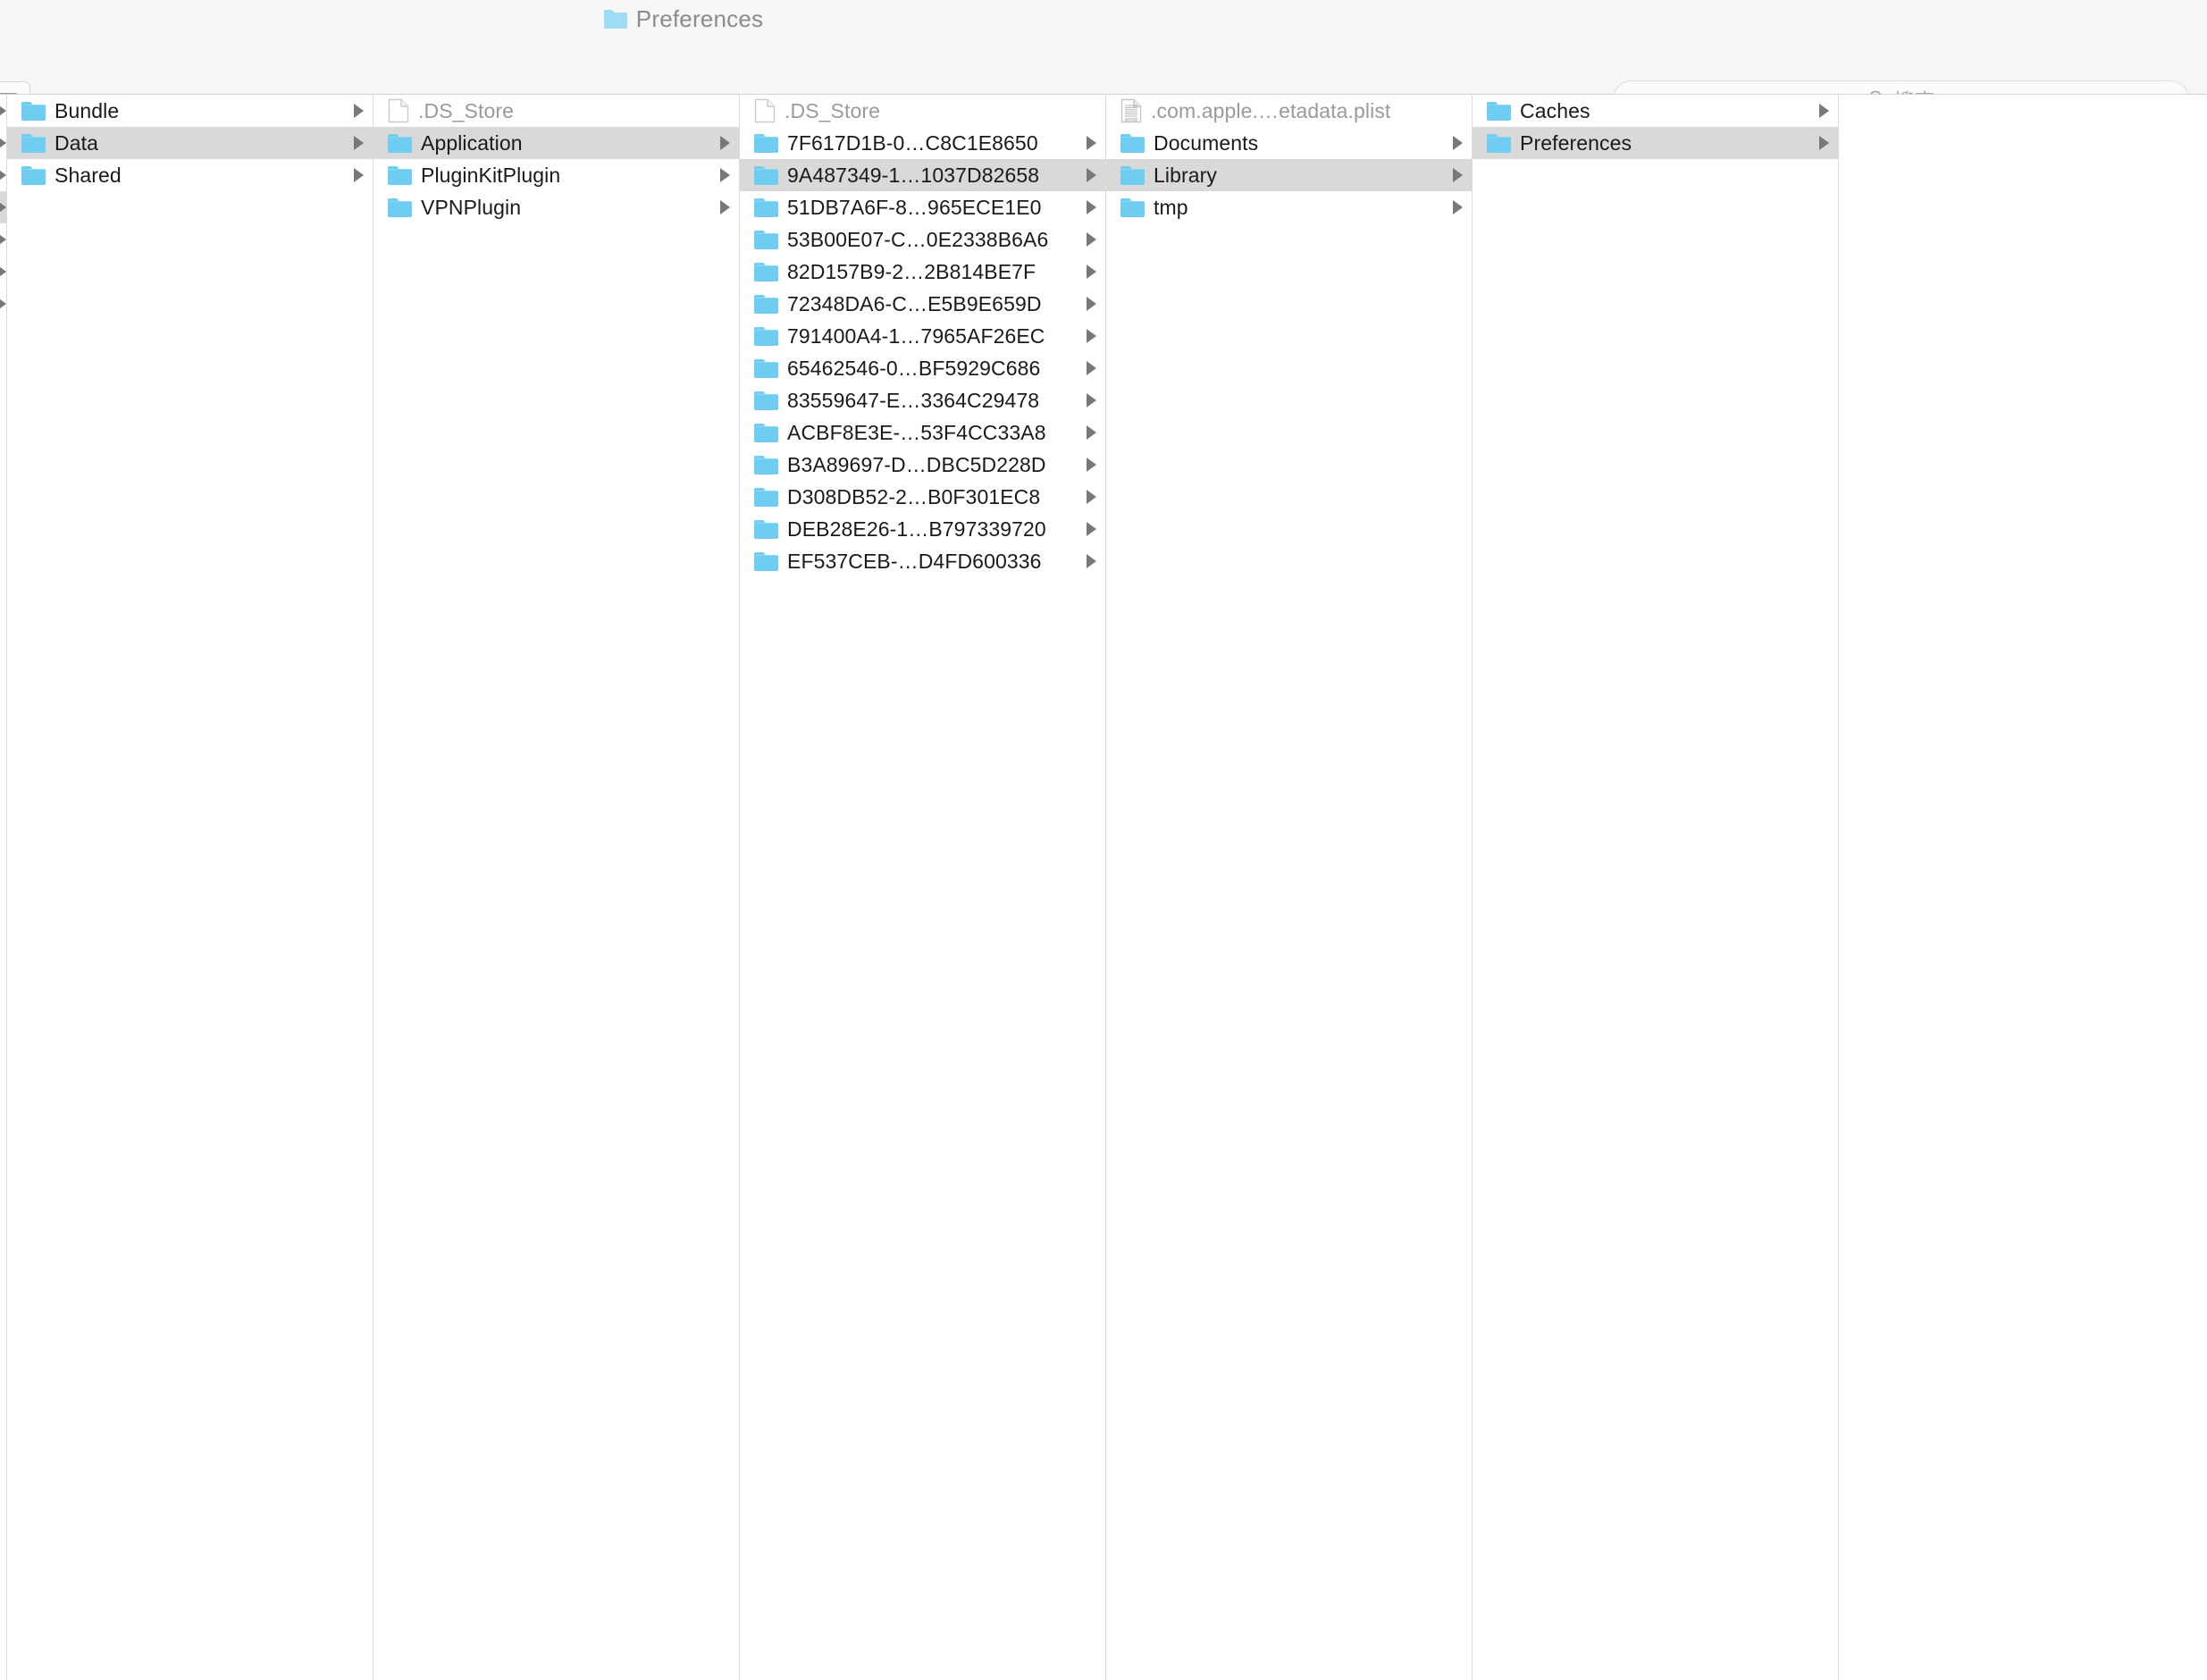  What do you see at coordinates (190, 111) in the screenshot?
I see `list-item: Bundle` at bounding box center [190, 111].